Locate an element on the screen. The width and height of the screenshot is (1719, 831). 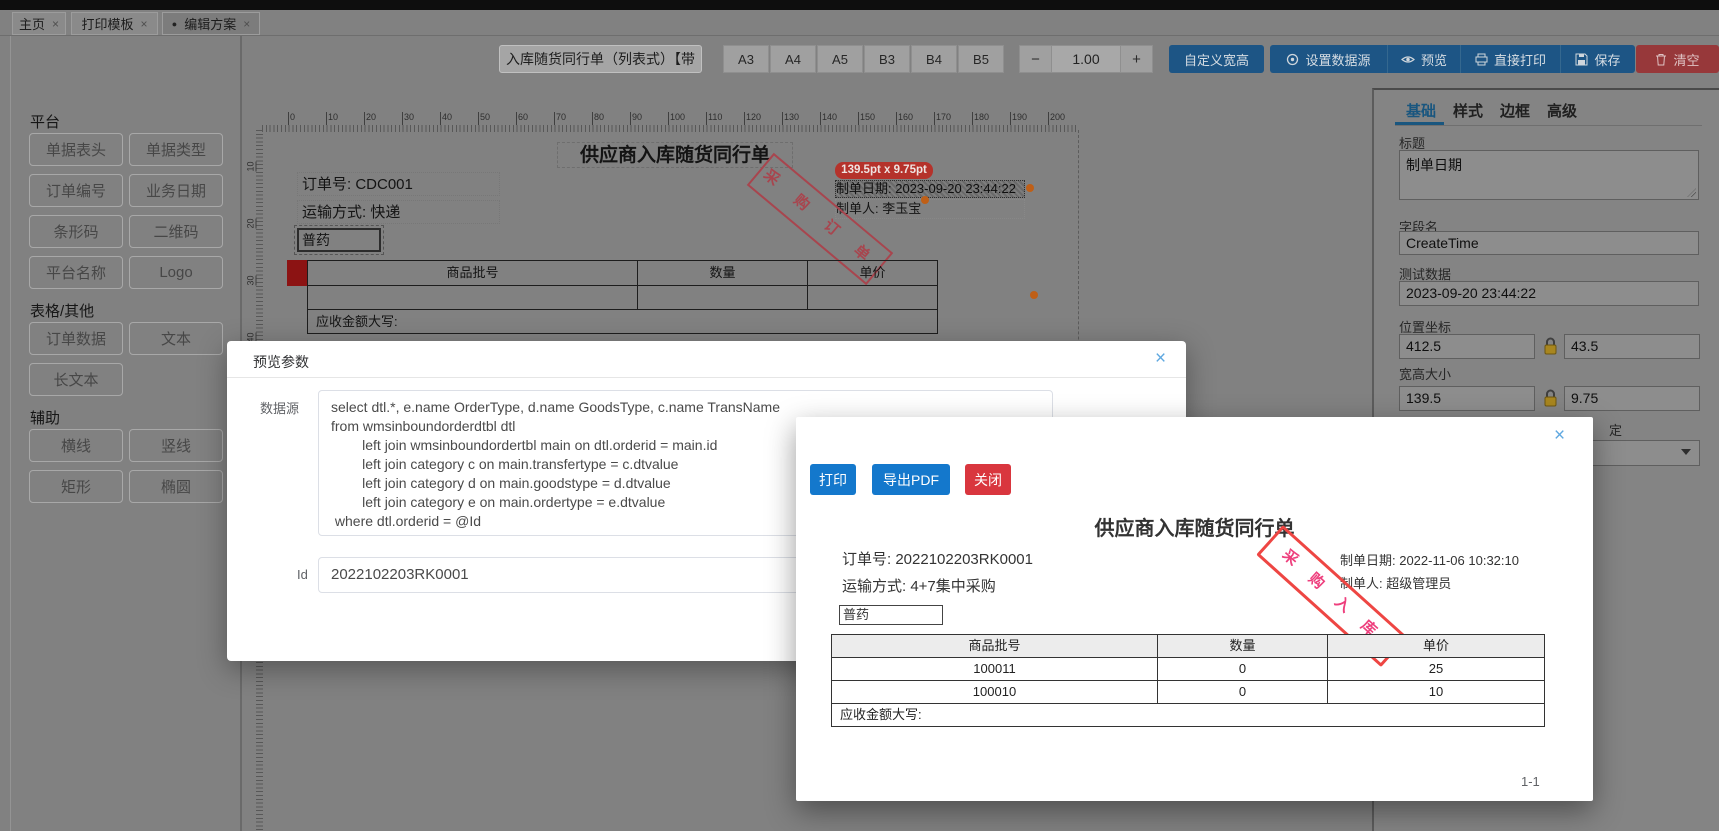
canvas-order-no: 订单号: CDC001 is located at coordinates (398, 184).